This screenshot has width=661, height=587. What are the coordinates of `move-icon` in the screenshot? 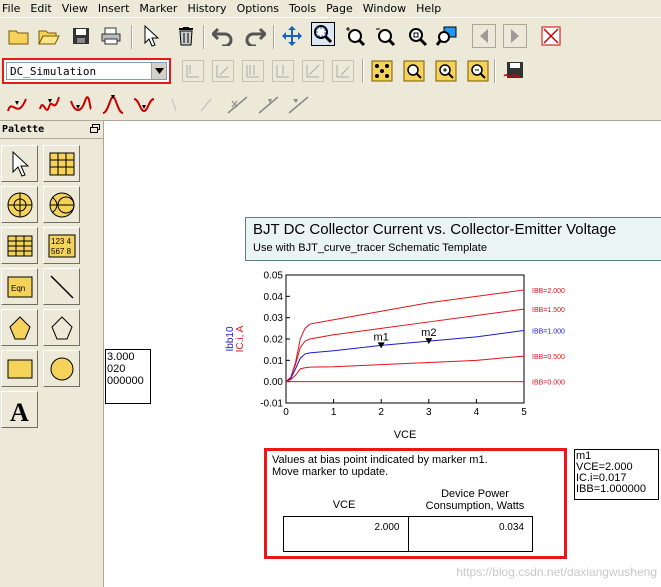 It's located at (292, 36).